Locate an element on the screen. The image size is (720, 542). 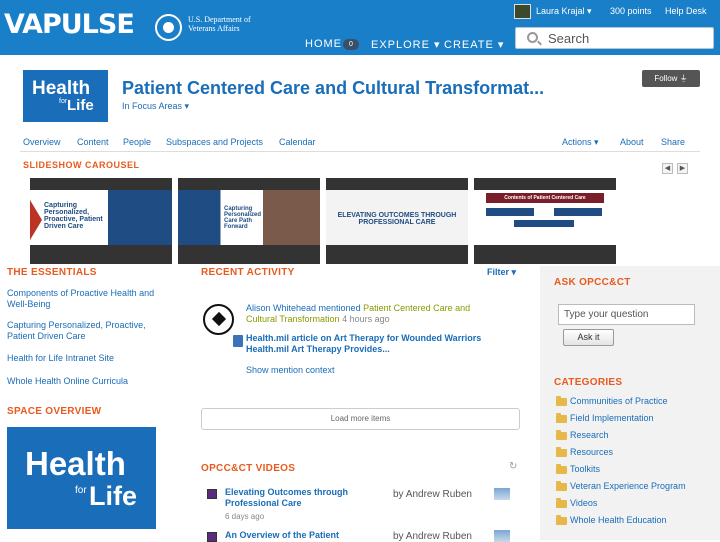
refresh-icon: ↻ is located at coordinates (513, 466).